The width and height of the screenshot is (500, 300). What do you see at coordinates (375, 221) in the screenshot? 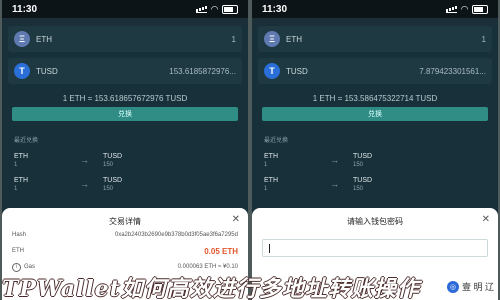
I see `sheet-title: 请输入钱包密码` at bounding box center [375, 221].